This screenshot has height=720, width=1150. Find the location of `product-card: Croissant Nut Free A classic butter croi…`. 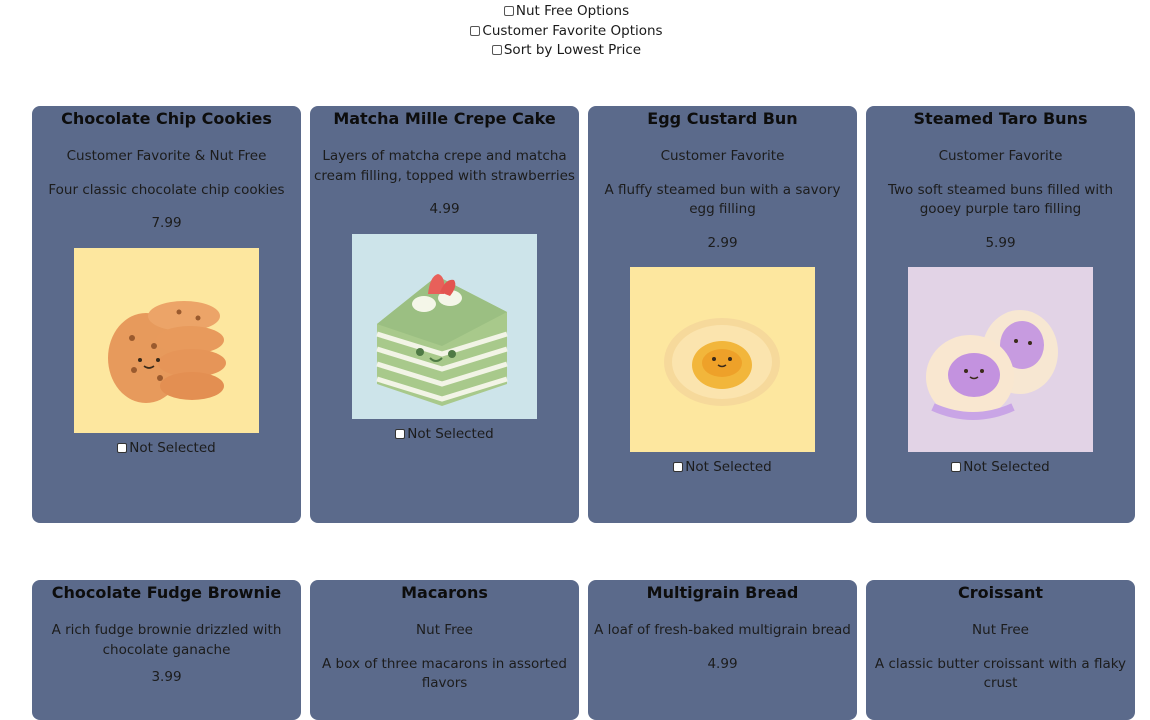

product-card: Croissant Nut Free A classic butter croi… is located at coordinates (1000, 650).